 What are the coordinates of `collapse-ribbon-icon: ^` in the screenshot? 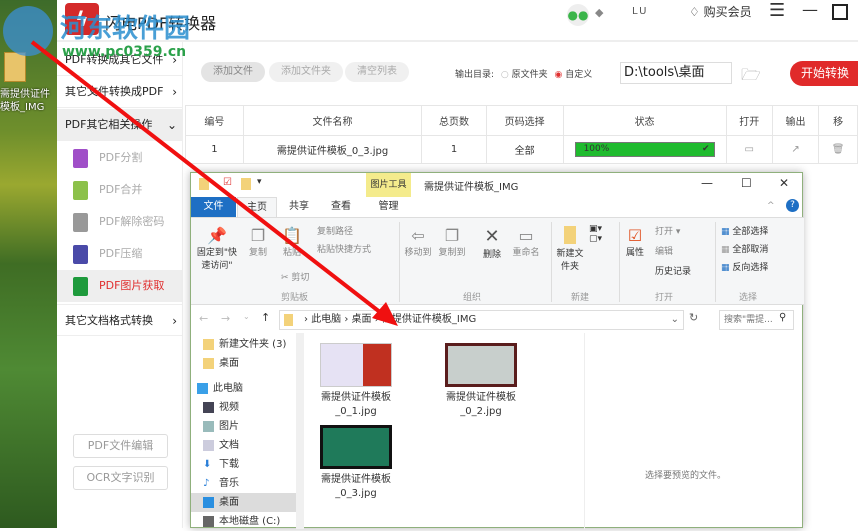 It's located at (771, 206).